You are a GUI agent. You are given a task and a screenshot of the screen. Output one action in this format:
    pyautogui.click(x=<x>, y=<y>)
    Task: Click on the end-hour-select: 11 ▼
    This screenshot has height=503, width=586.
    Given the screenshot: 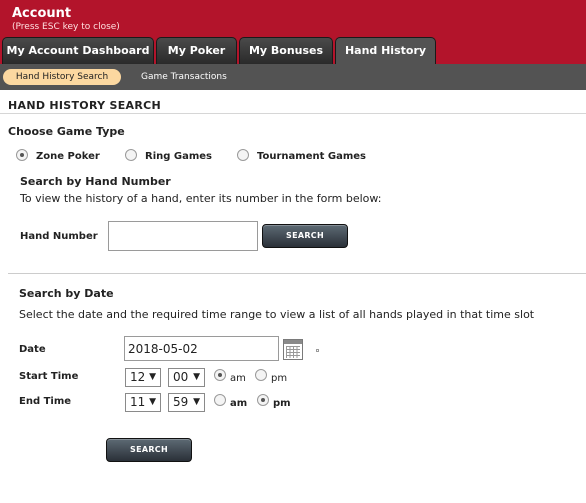 What is the action you would take?
    pyautogui.click(x=143, y=402)
    